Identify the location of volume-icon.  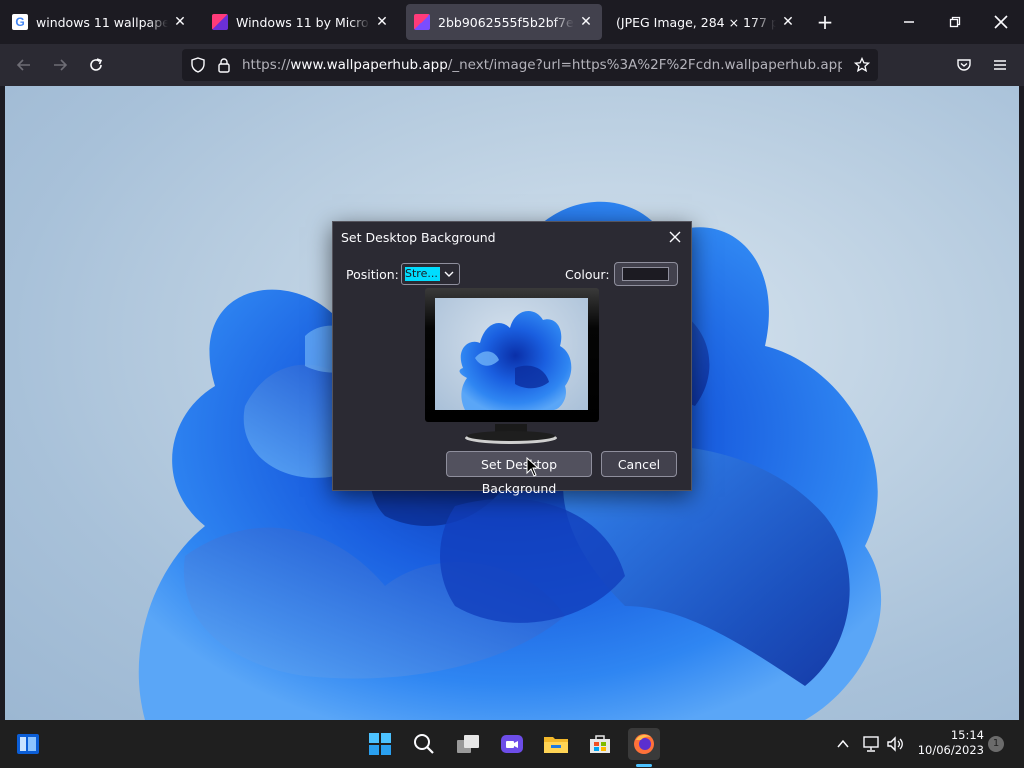
(895, 744).